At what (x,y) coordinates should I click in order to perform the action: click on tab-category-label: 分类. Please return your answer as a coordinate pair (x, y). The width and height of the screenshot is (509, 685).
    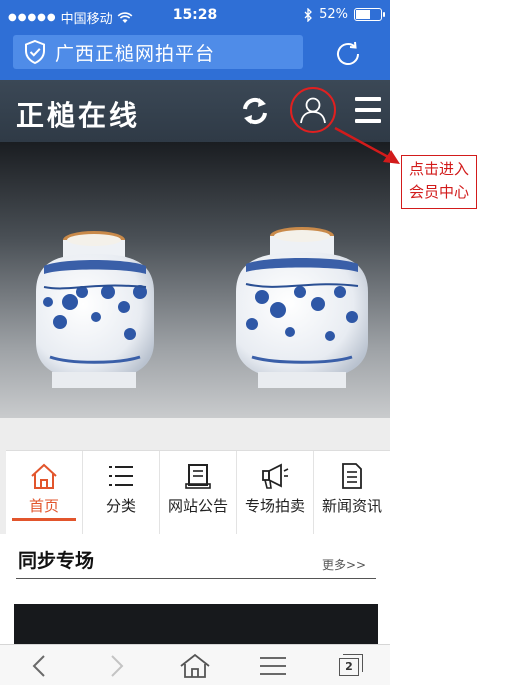
    Looking at the image, I should click on (120, 506).